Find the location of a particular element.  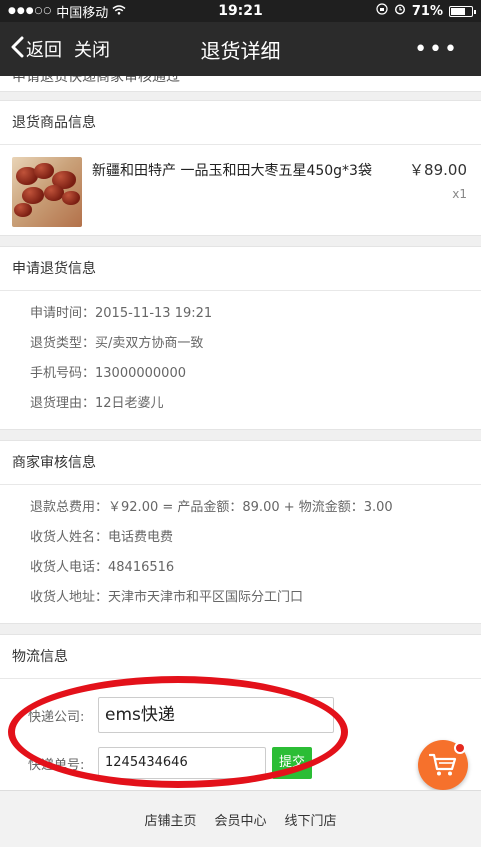

apply-time-label: 申请时间： is located at coordinates (63, 313).